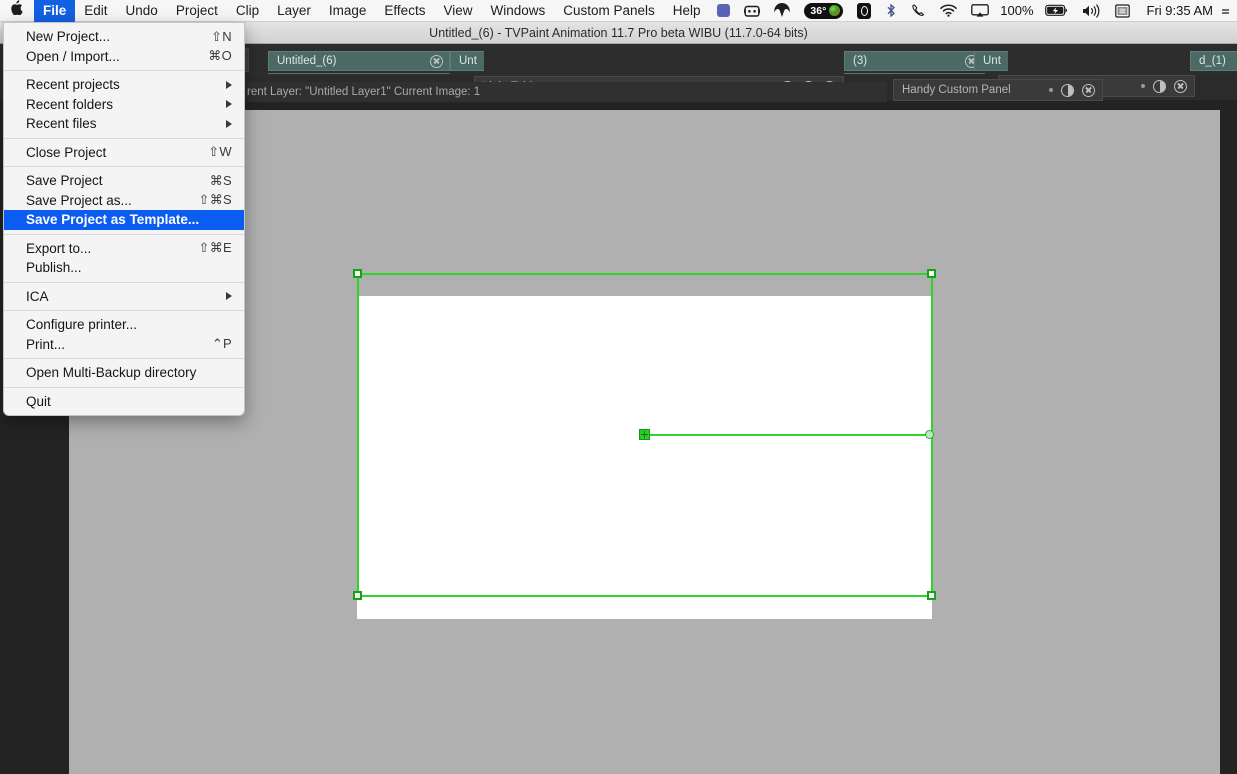 The height and width of the screenshot is (774, 1237). What do you see at coordinates (929, 434) in the screenshot?
I see `selection-handle-right-mid` at bounding box center [929, 434].